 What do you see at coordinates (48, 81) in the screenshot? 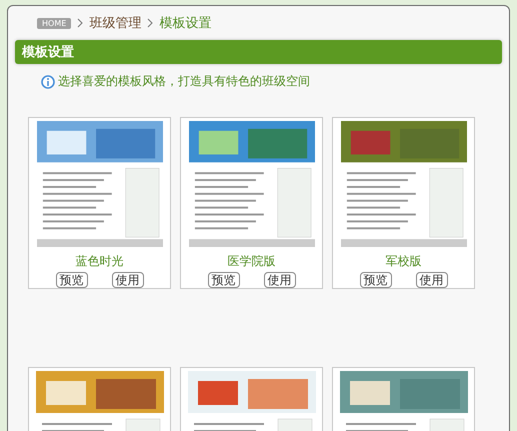
I see `info-icon` at bounding box center [48, 81].